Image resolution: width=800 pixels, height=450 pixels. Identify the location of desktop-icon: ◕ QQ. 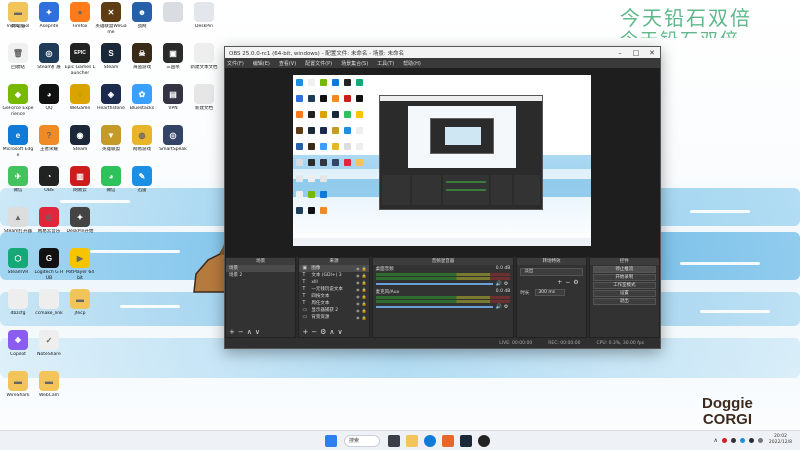
(49, 98).